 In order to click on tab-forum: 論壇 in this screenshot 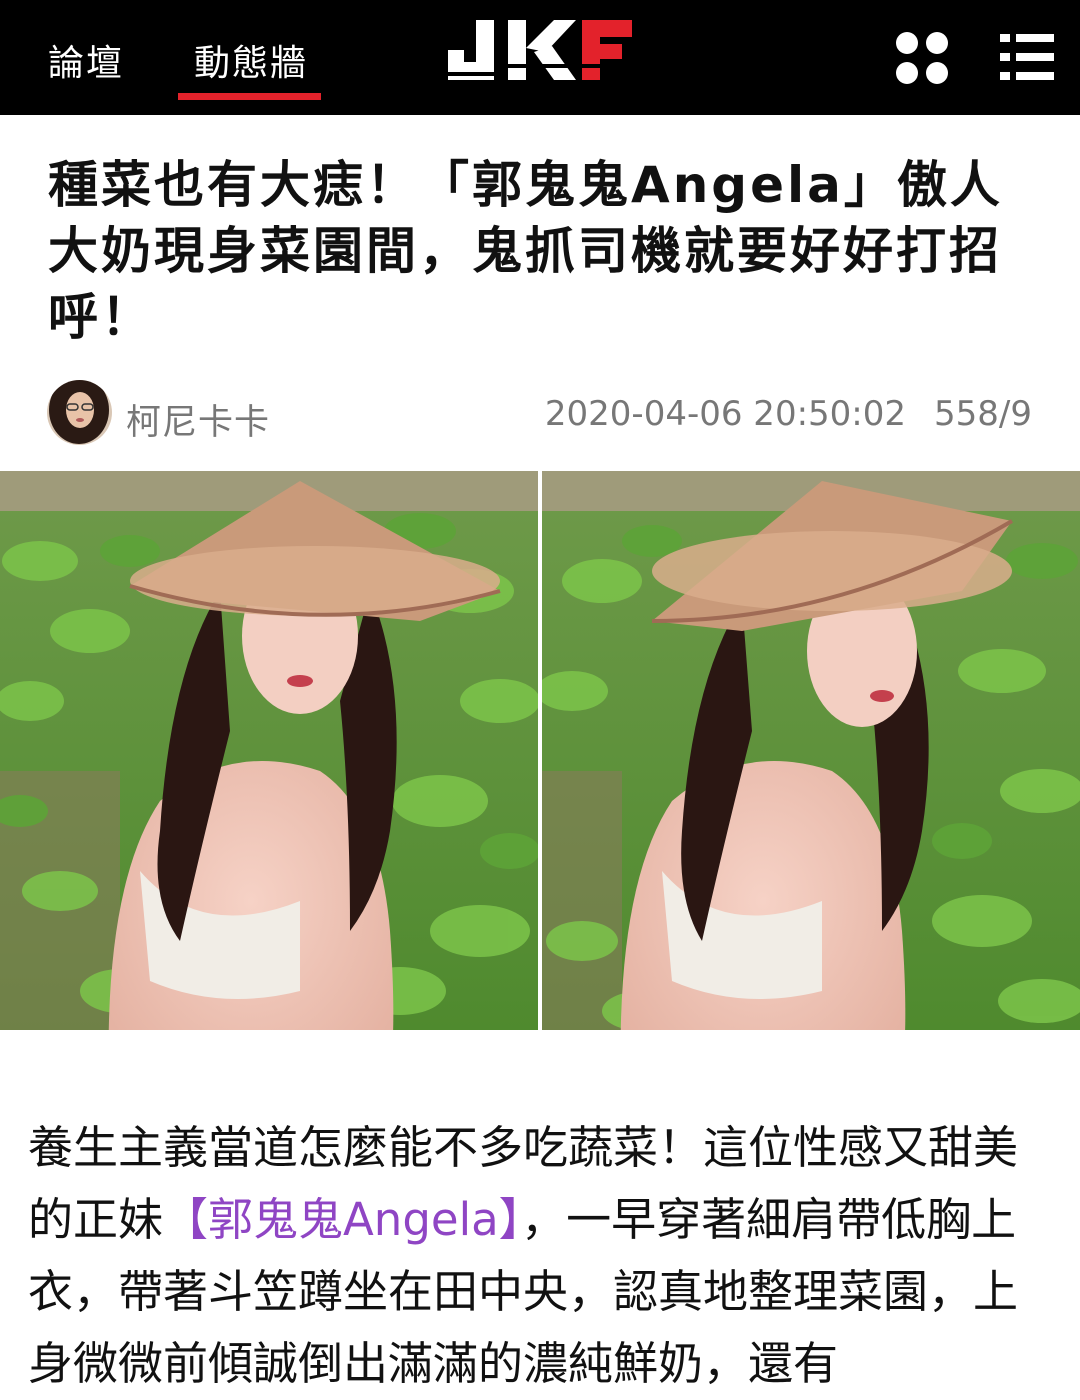, I will do `click(86, 60)`.